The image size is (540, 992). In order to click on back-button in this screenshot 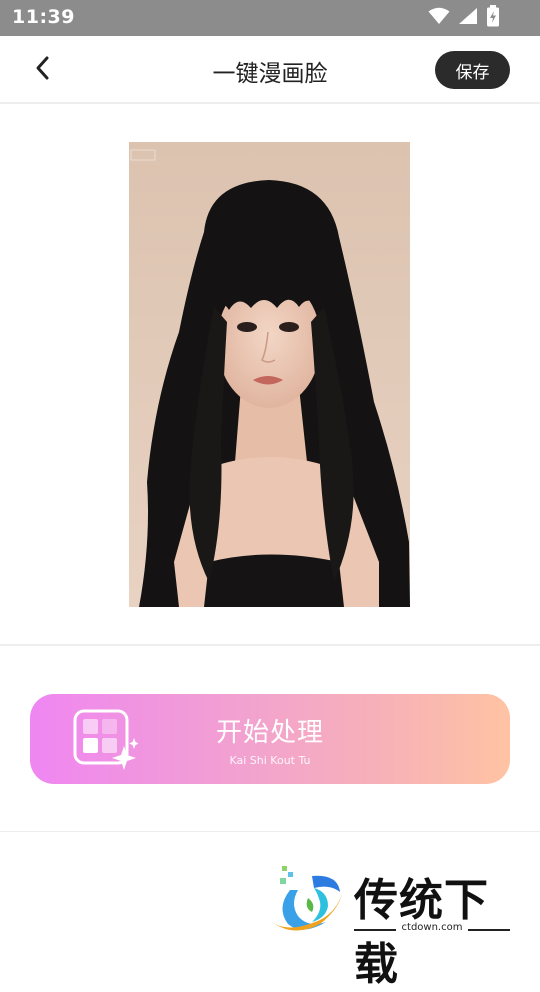, I will do `click(42, 70)`.